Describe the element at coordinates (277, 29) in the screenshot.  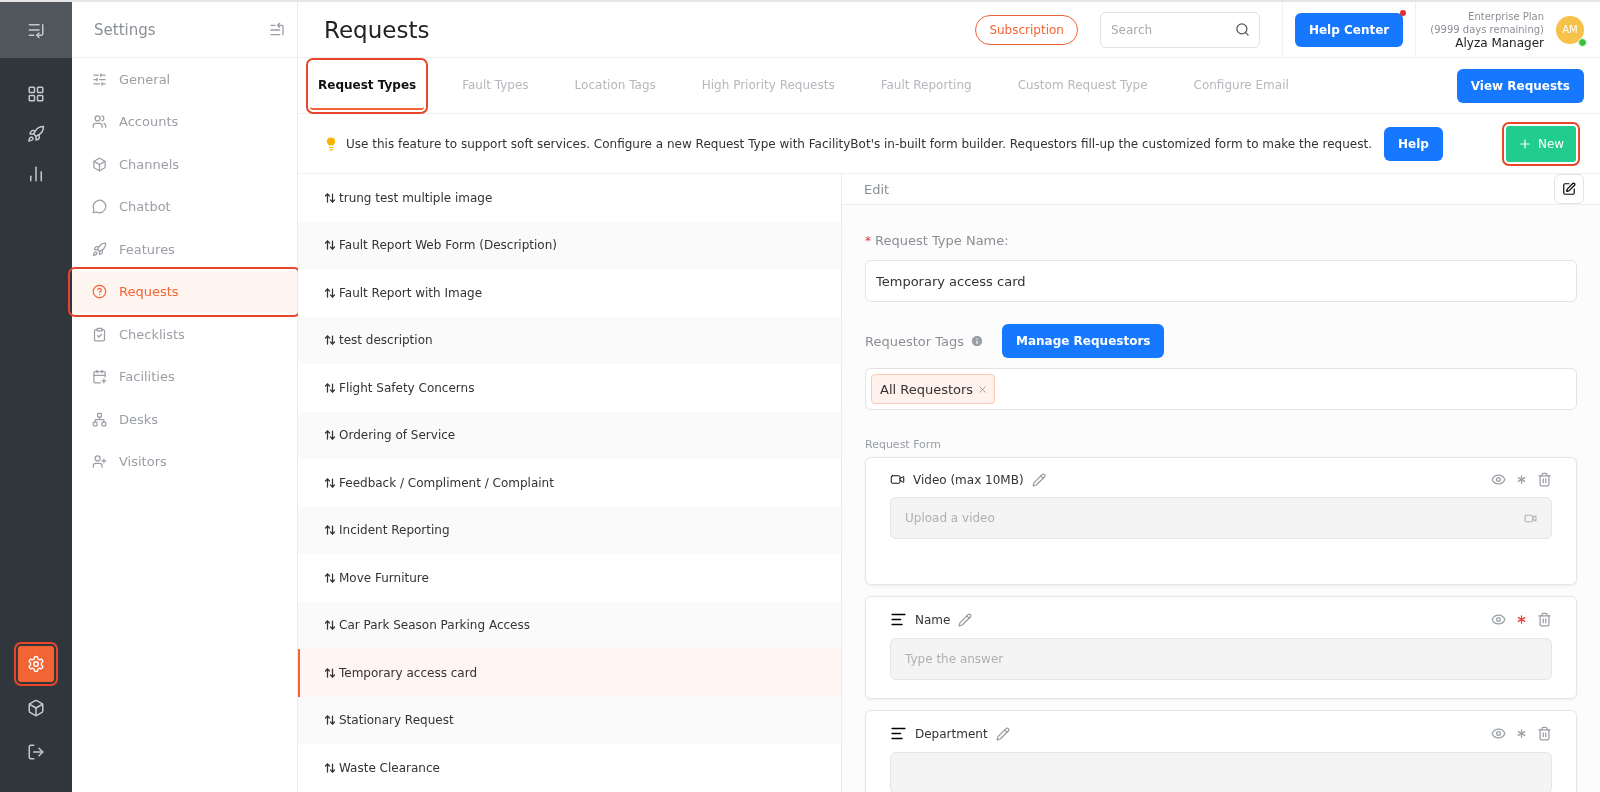
I see `collapse-icon` at that location.